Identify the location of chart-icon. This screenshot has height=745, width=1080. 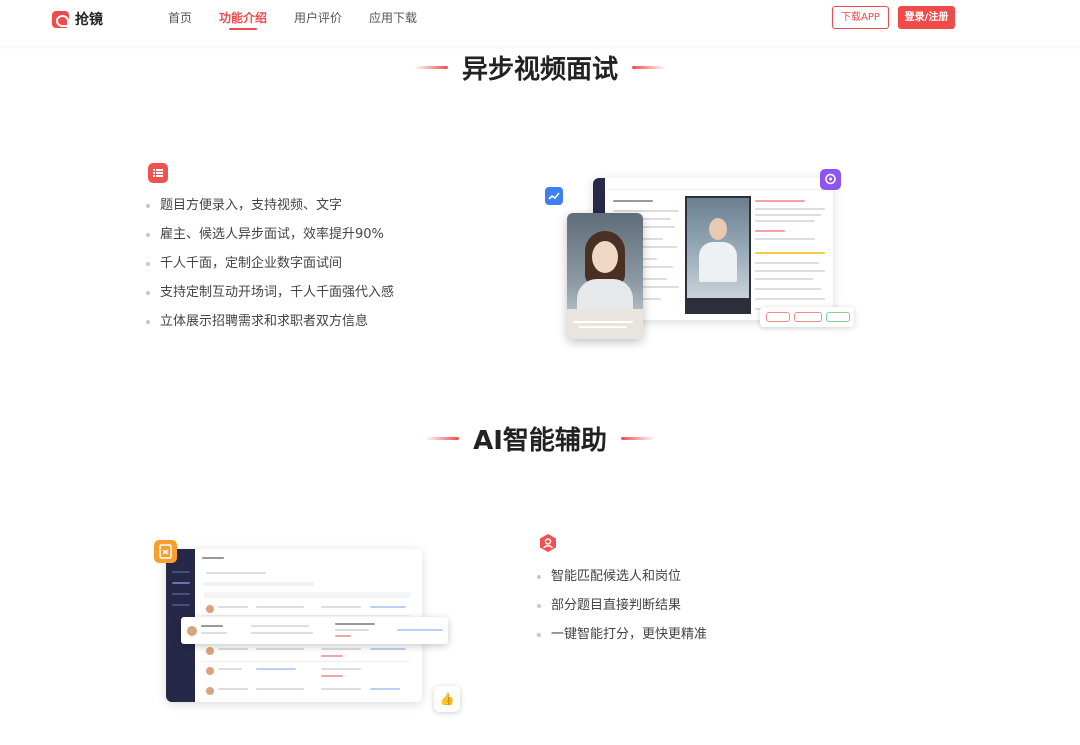
(554, 196).